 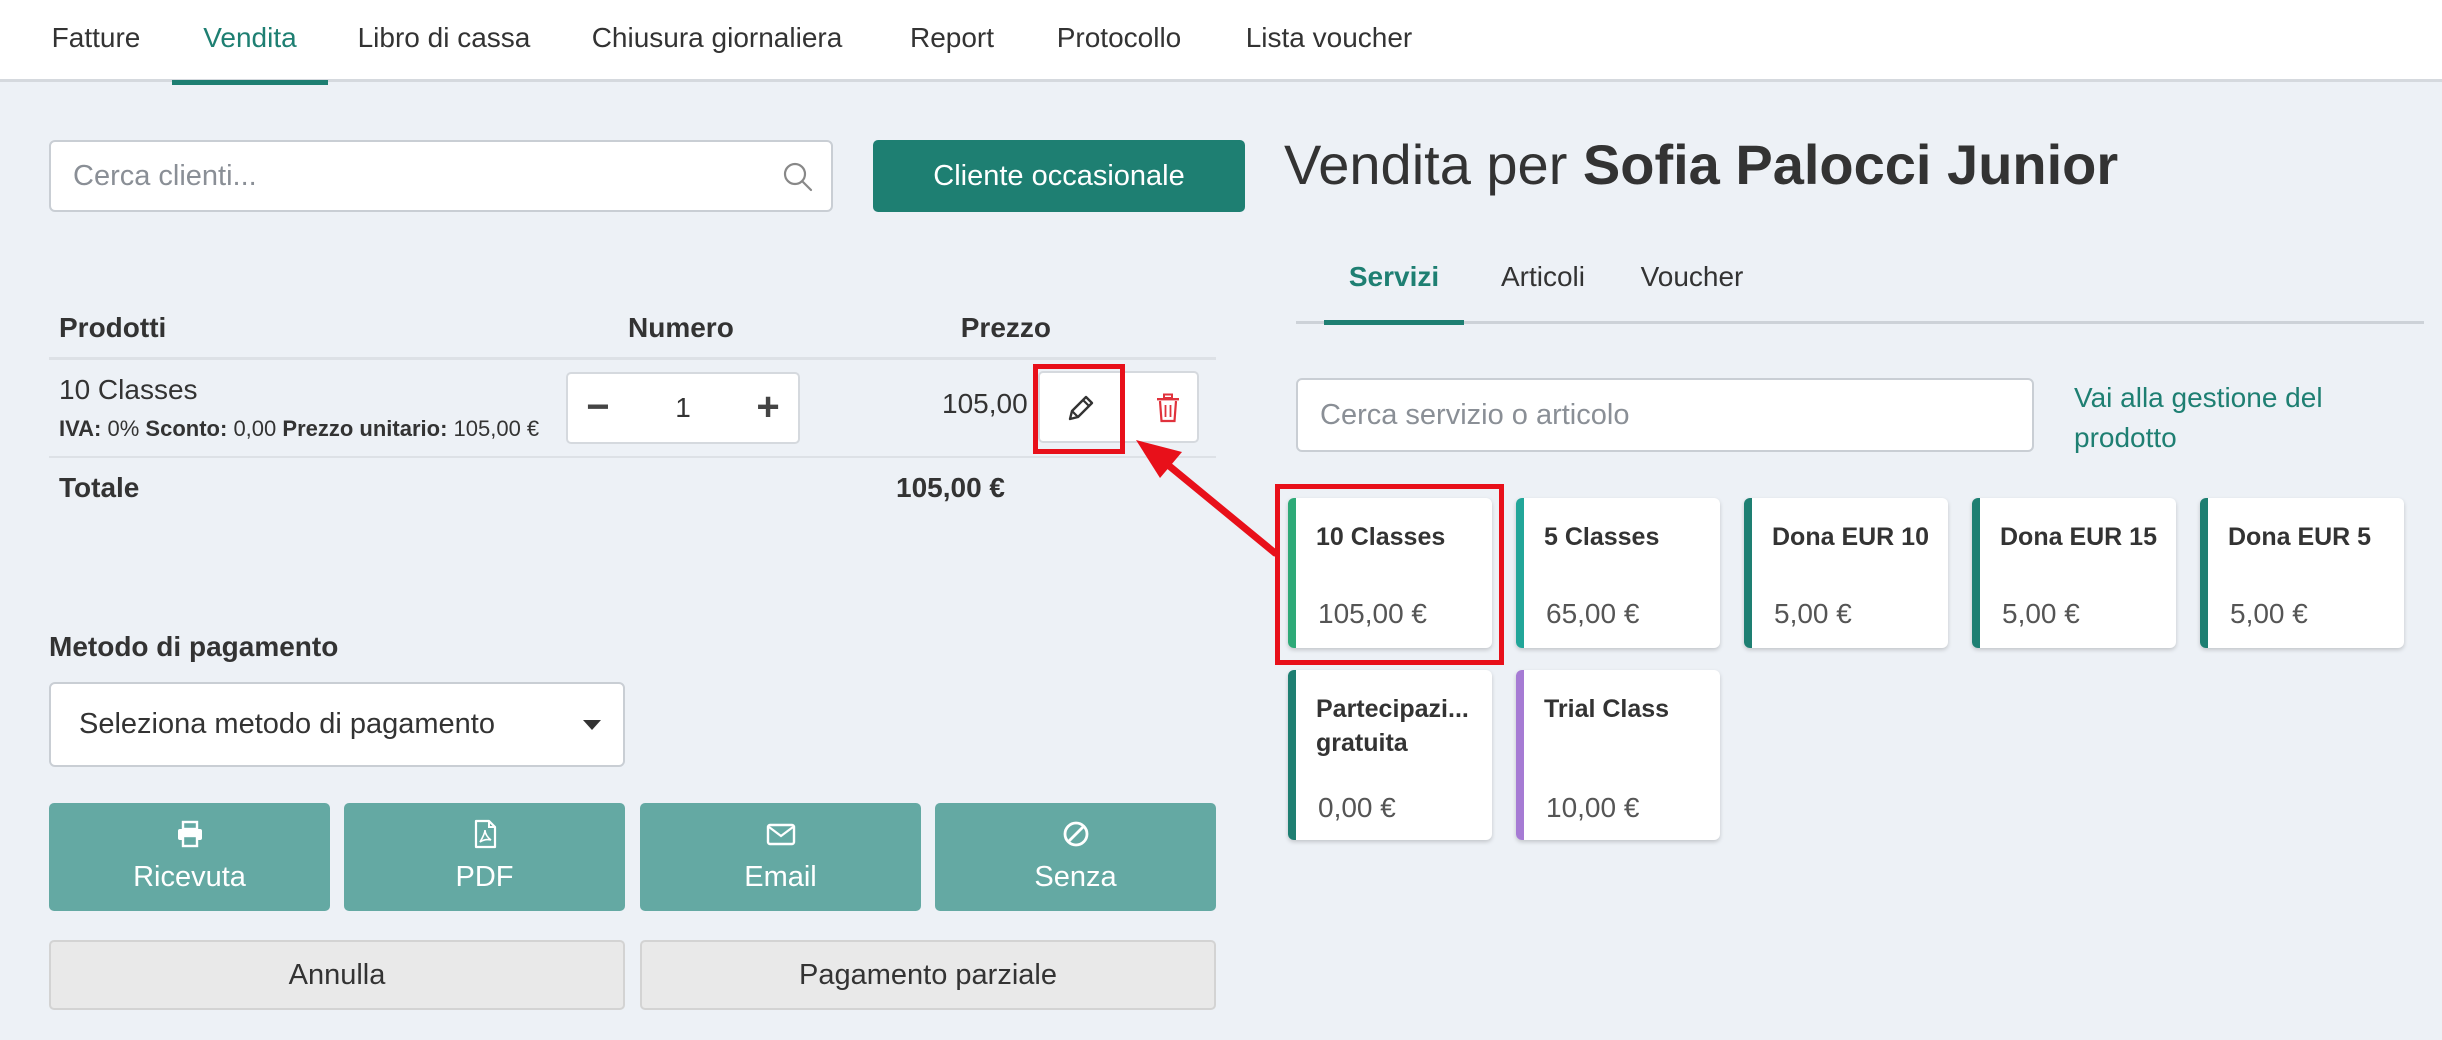 What do you see at coordinates (485, 834) in the screenshot?
I see `pdf-file-icon` at bounding box center [485, 834].